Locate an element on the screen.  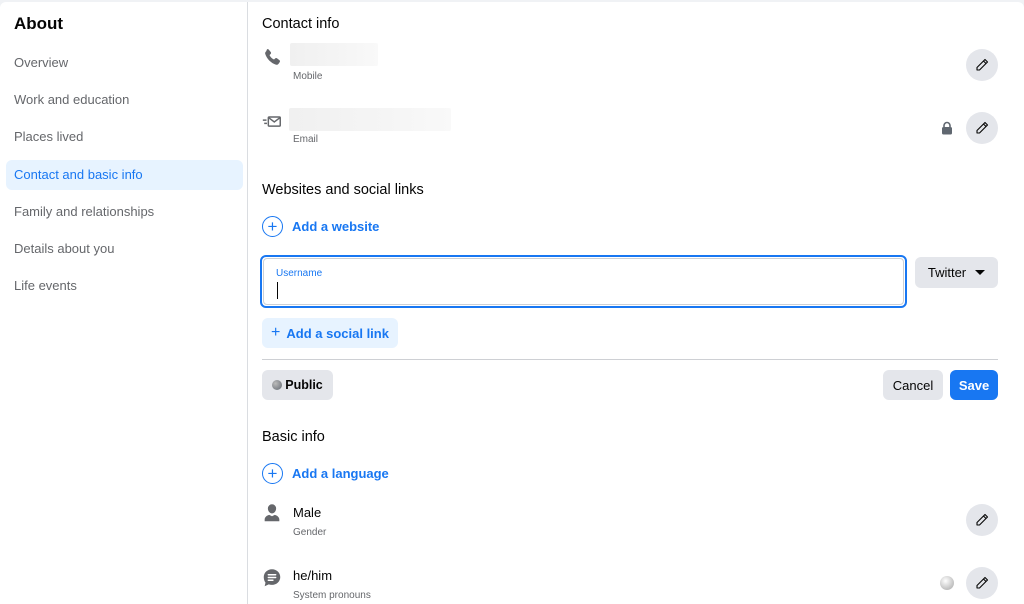
sidebar-item-places-lived: Places lived is located at coordinates (124, 137).